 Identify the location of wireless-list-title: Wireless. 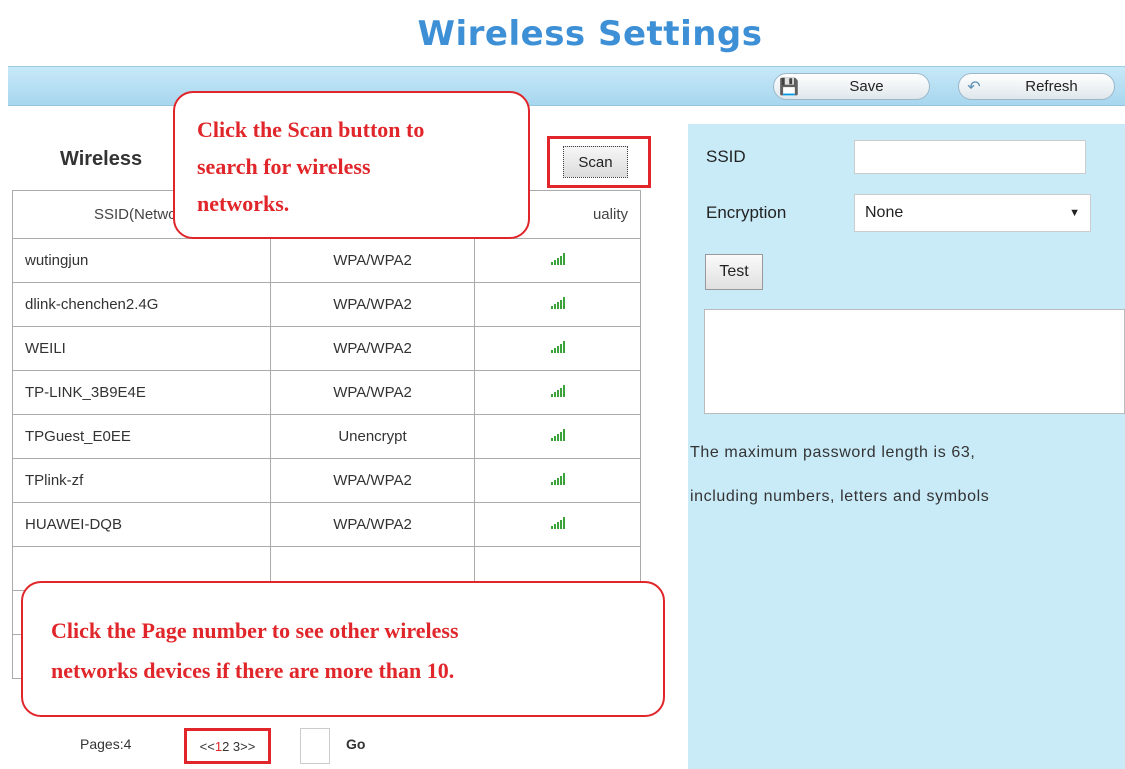
(101, 159).